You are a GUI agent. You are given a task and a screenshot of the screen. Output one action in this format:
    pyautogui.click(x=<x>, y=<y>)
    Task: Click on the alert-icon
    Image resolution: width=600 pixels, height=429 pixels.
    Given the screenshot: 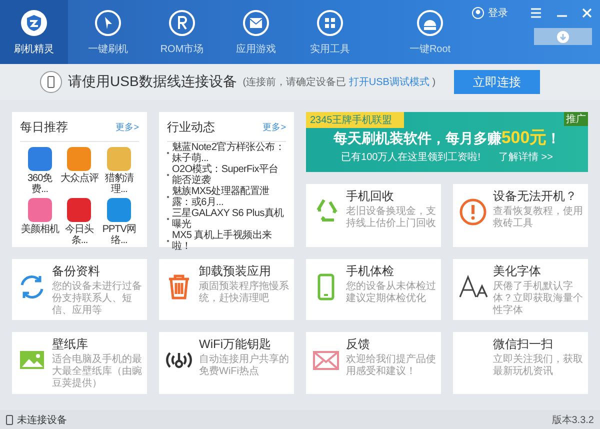 What is the action you would take?
    pyautogui.click(x=473, y=212)
    